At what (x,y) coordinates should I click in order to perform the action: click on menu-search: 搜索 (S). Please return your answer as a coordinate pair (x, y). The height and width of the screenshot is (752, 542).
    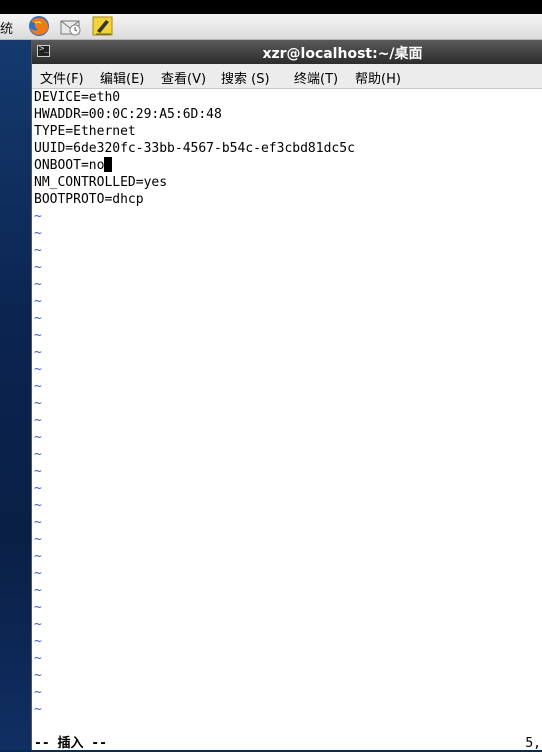
    Looking at the image, I should click on (245, 77).